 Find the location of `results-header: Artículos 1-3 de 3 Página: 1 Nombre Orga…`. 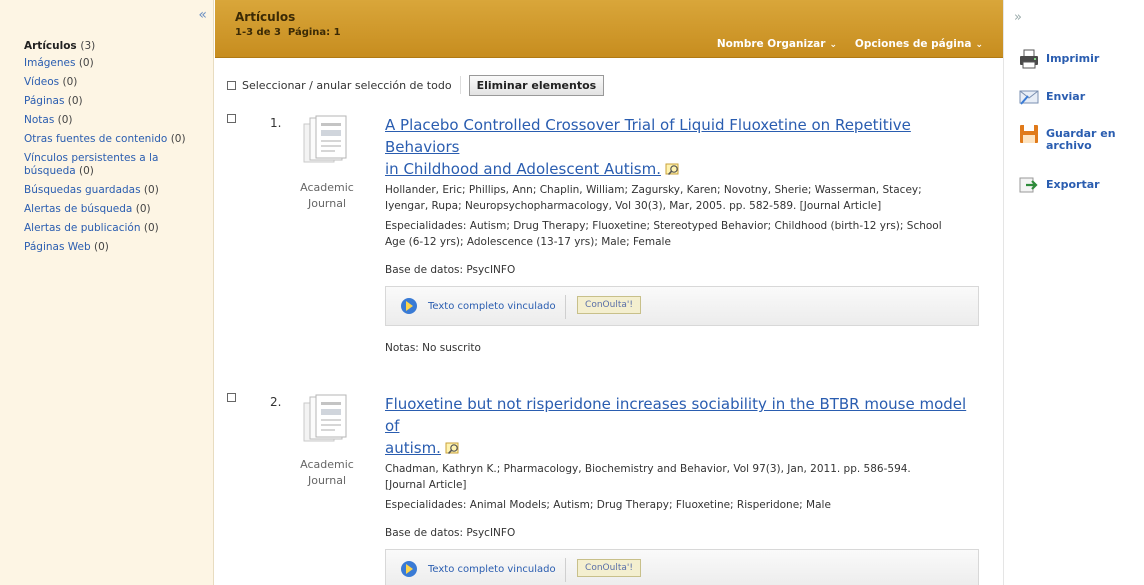

results-header: Artículos 1-3 de 3 Página: 1 Nombre Orga… is located at coordinates (609, 29).